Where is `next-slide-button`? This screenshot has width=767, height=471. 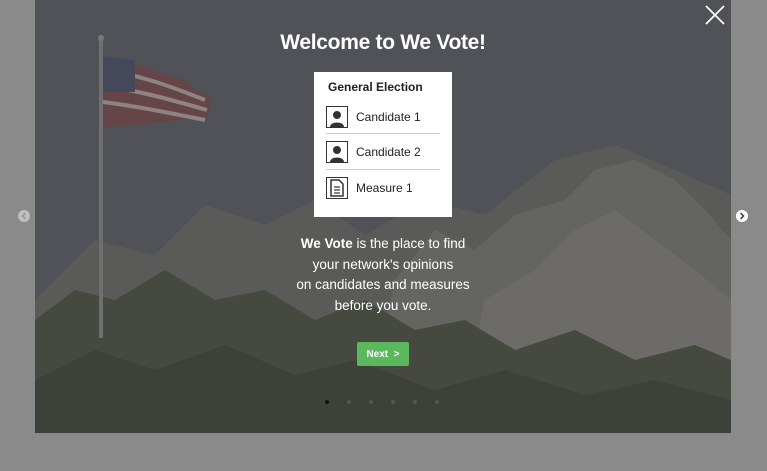
next-slide-button is located at coordinates (742, 216).